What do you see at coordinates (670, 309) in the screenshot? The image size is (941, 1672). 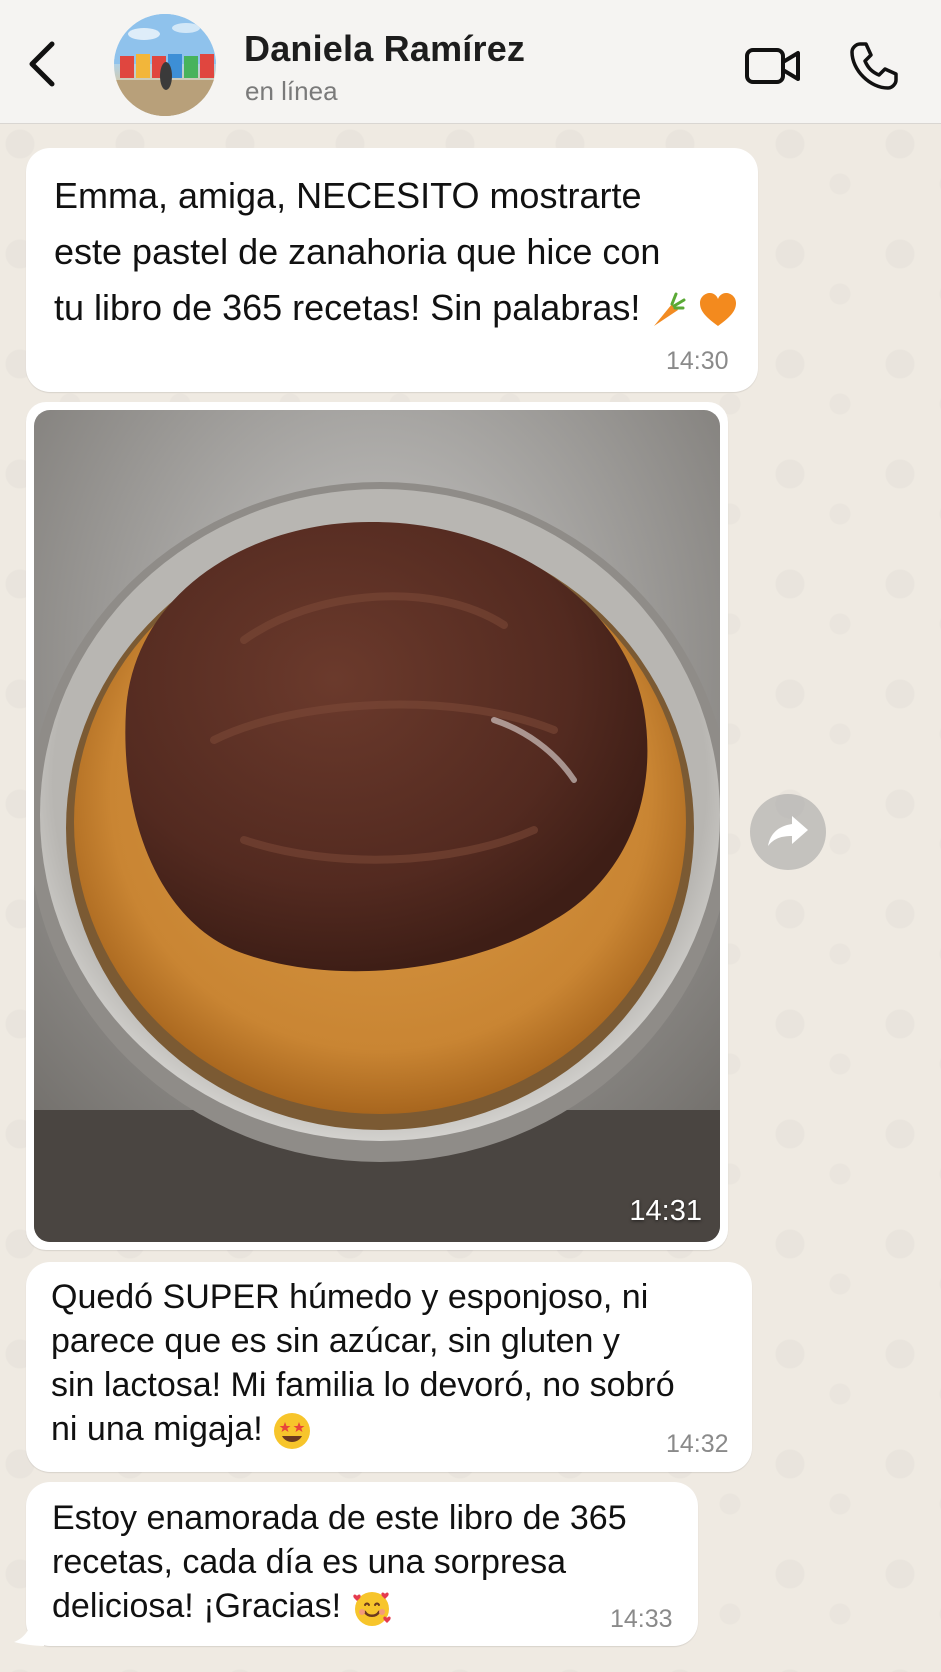 I see `carrot-icon` at bounding box center [670, 309].